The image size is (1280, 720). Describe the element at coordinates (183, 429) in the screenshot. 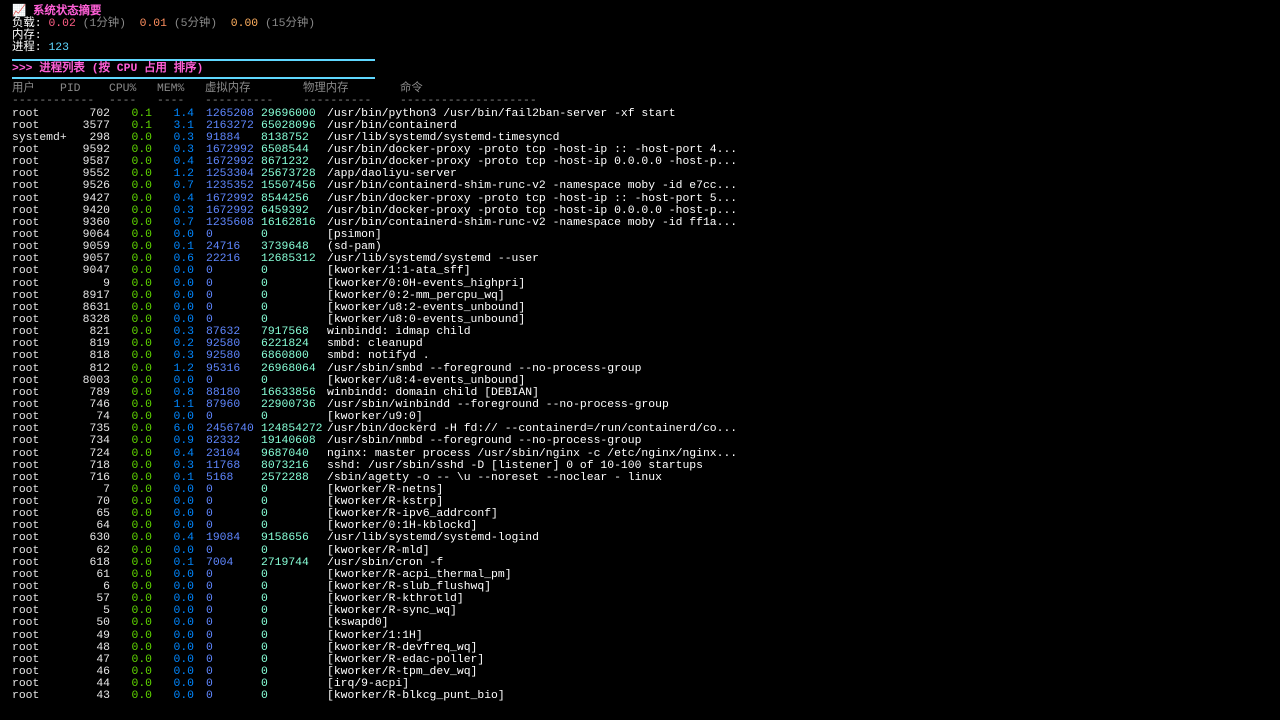

I see `process-mem: 6.0` at that location.